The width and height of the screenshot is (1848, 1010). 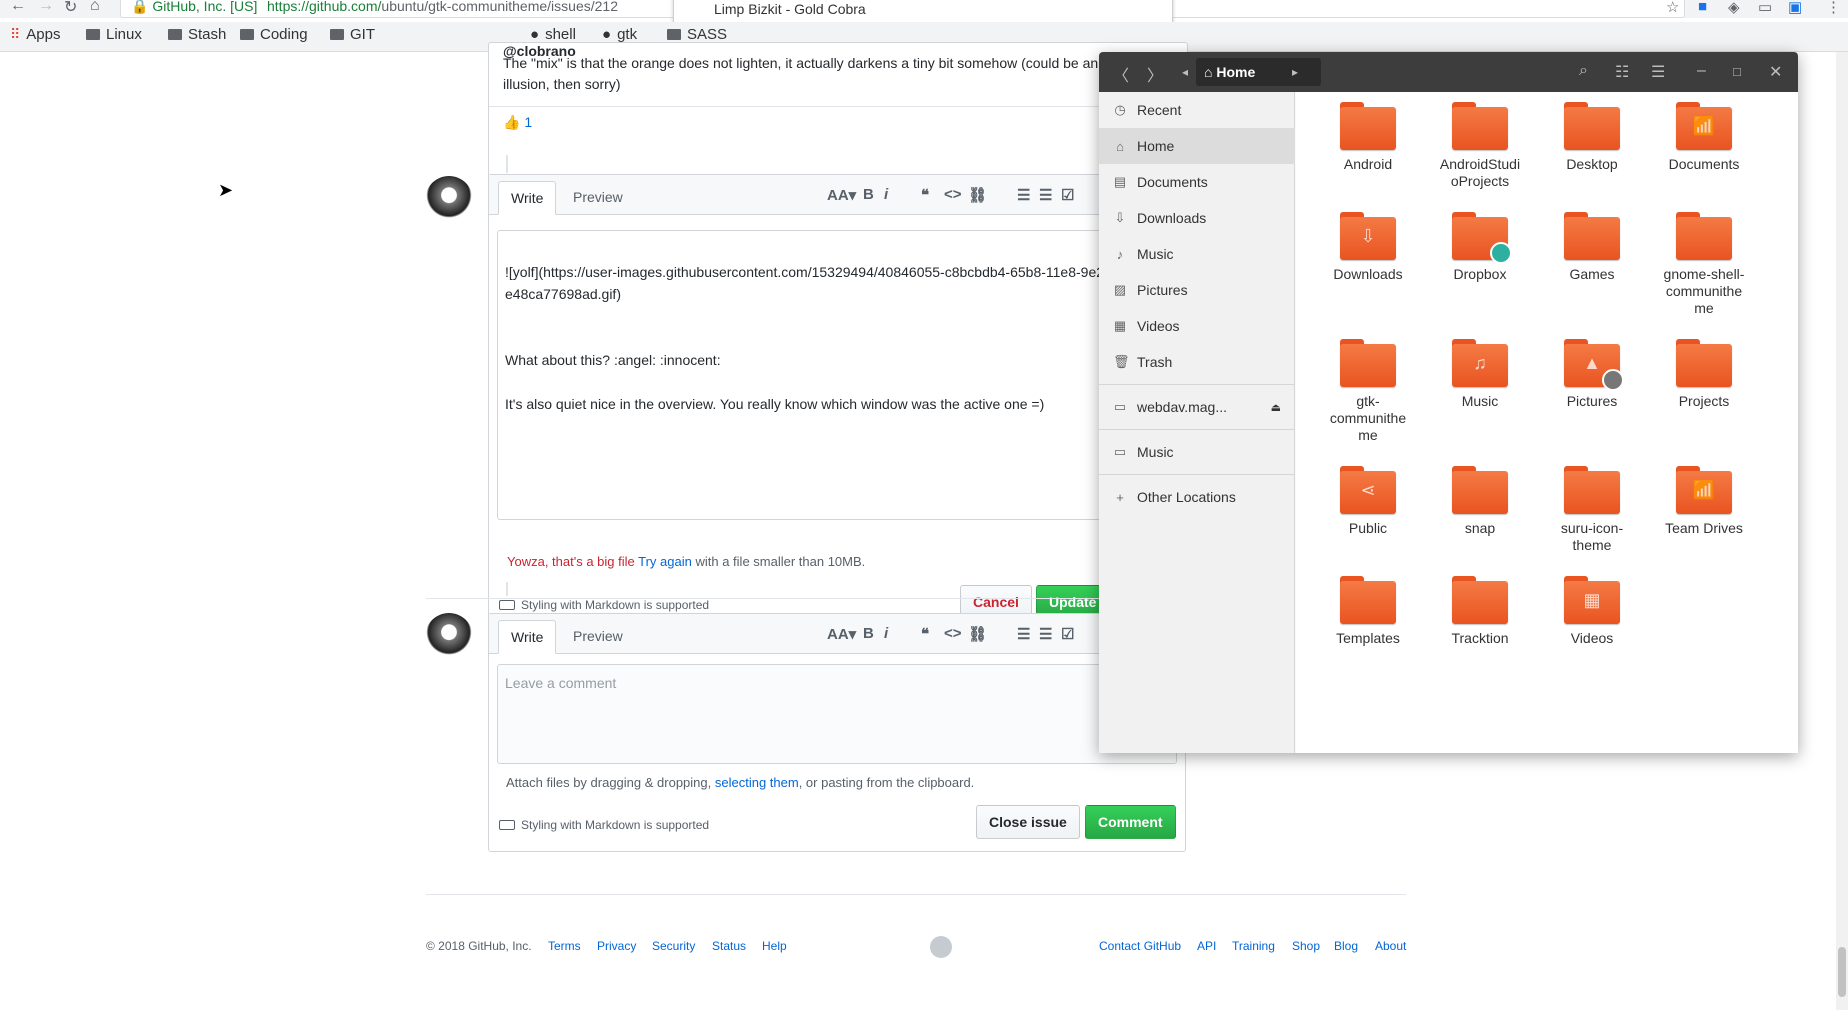 What do you see at coordinates (1775, 72) in the screenshot?
I see `close-icon: ✕` at bounding box center [1775, 72].